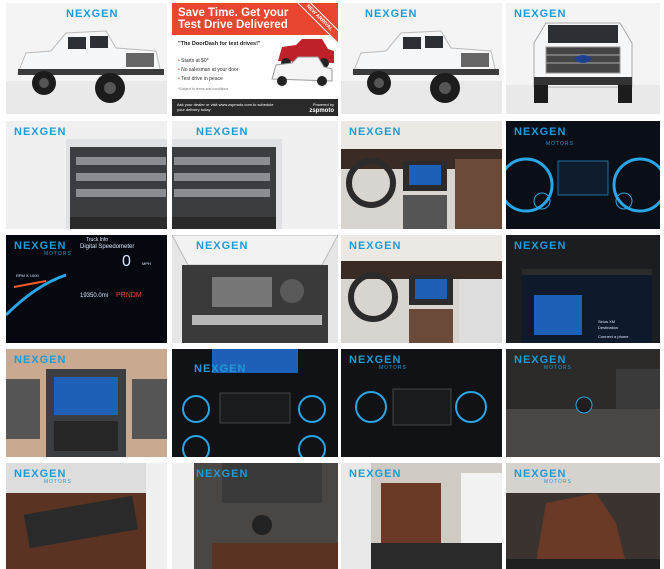  What do you see at coordinates (86, 403) in the screenshot?
I see `photo-center-stack: NEXGEN` at bounding box center [86, 403].